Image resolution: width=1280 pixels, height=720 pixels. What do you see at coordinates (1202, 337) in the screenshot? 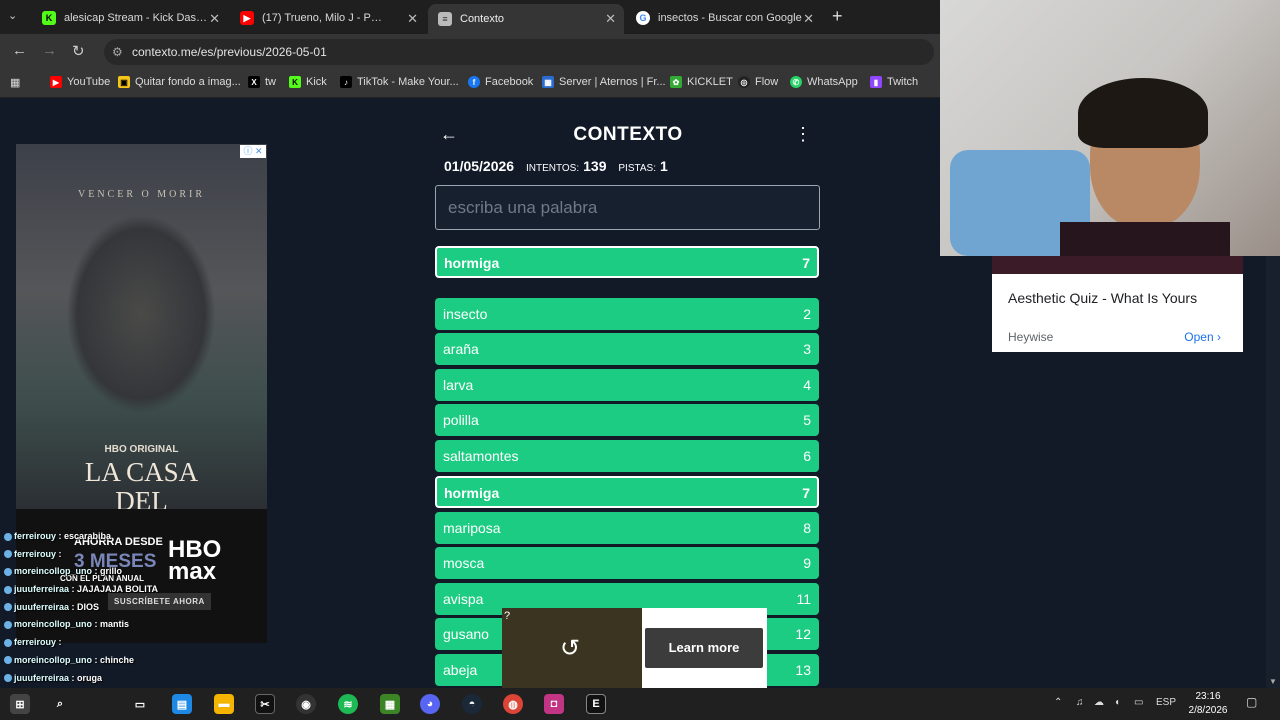
I see `ad-open-link: Open ›` at bounding box center [1202, 337].